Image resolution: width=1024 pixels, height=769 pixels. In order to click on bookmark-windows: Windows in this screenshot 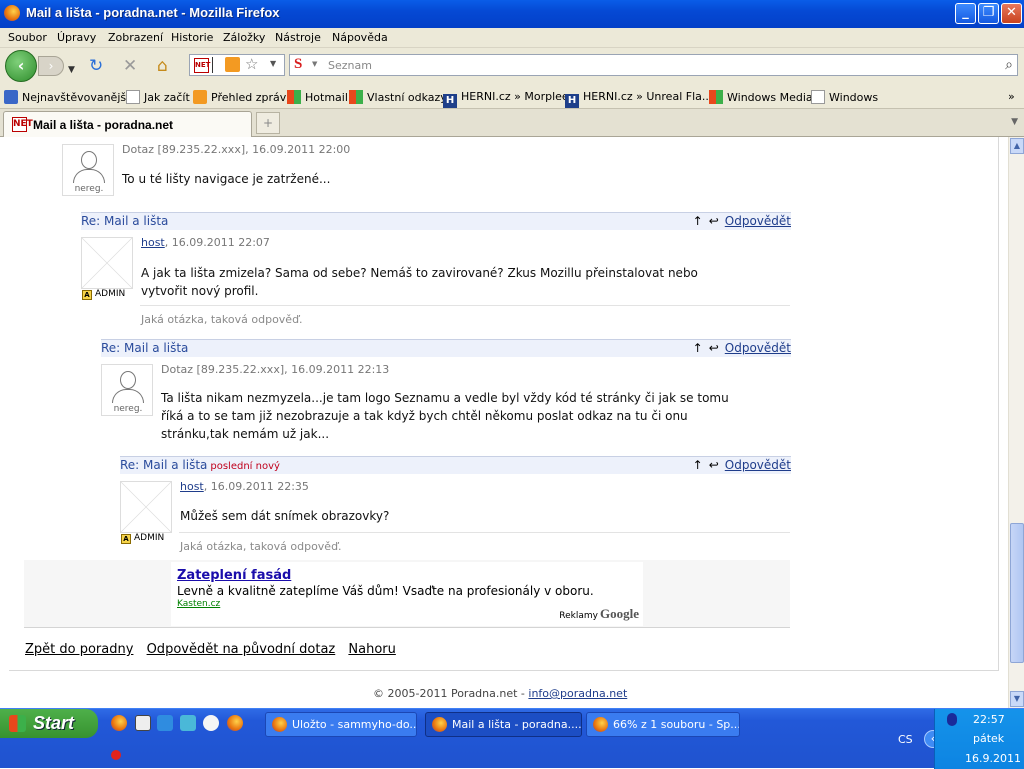, I will do `click(844, 97)`.